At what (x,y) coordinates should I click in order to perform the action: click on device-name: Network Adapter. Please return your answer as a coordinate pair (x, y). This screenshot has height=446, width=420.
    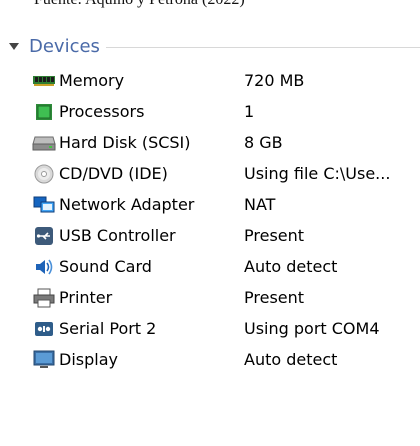
    Looking at the image, I should click on (127, 204).